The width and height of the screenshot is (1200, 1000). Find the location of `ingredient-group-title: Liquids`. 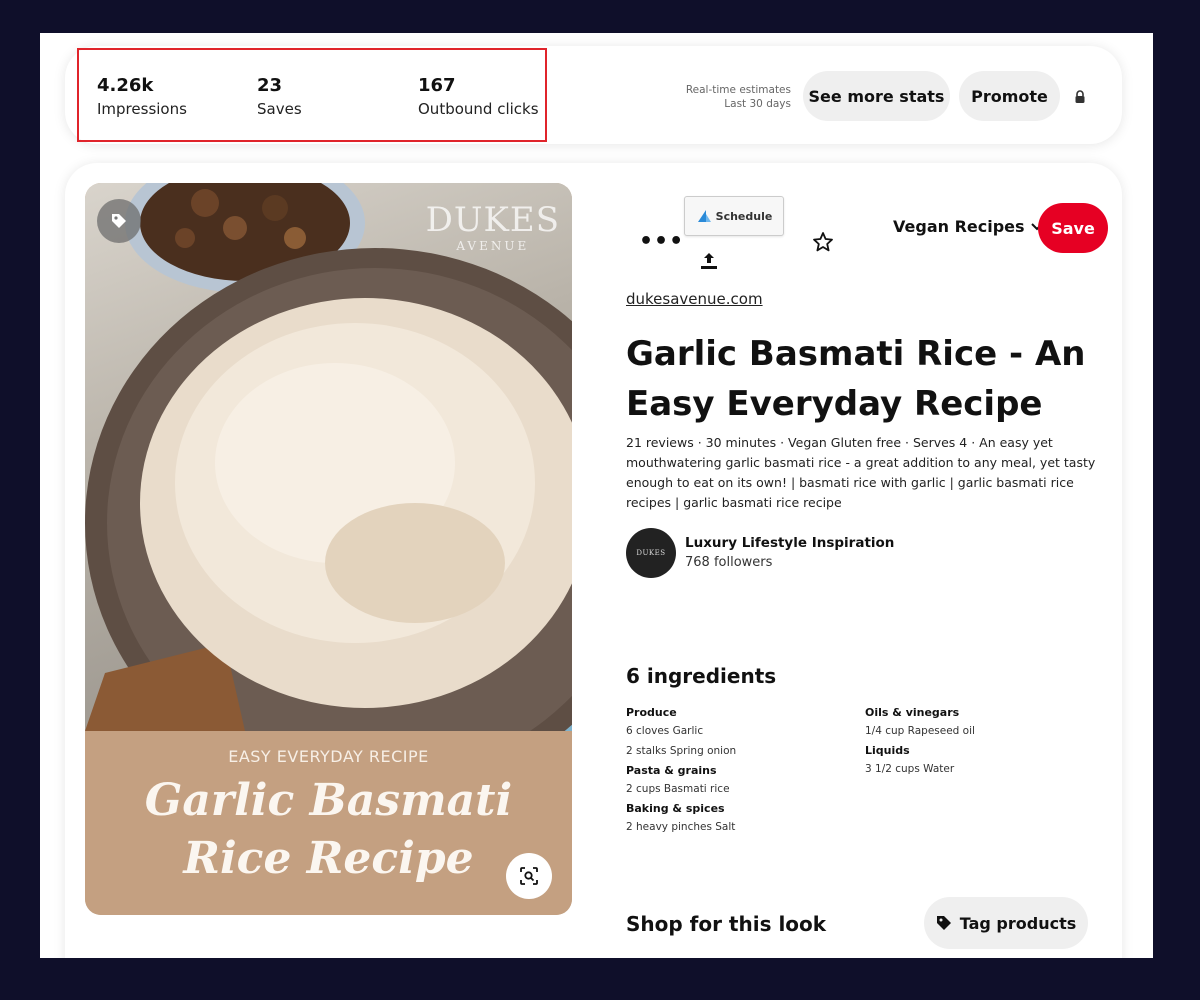

ingredient-group-title: Liquids is located at coordinates (887, 750).